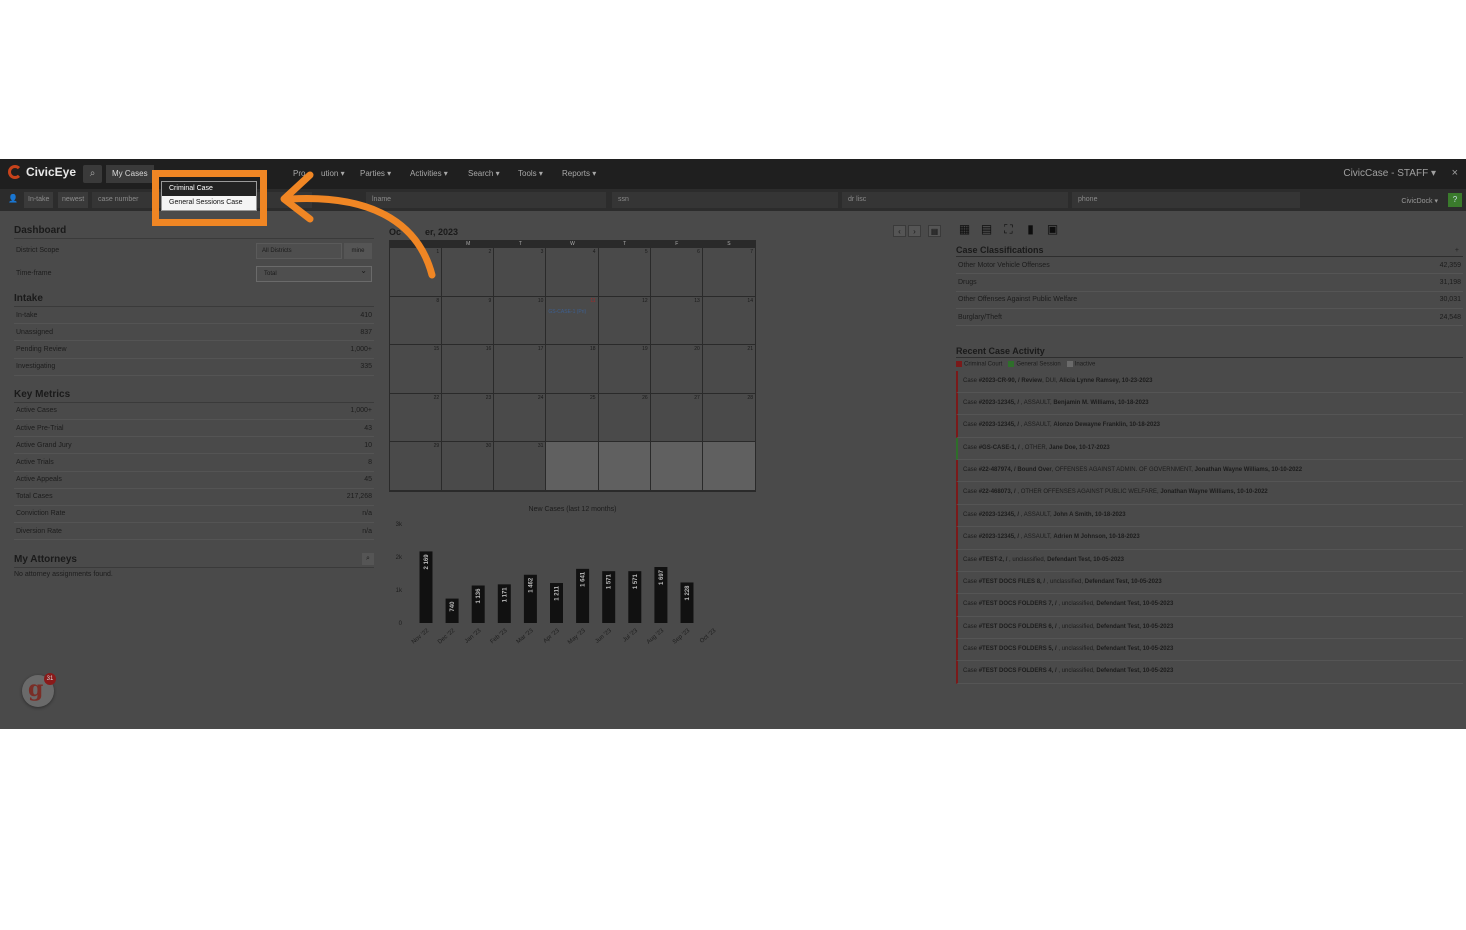  Describe the element at coordinates (468, 321) in the screenshot. I see `calendar-day-cell: 9` at that location.